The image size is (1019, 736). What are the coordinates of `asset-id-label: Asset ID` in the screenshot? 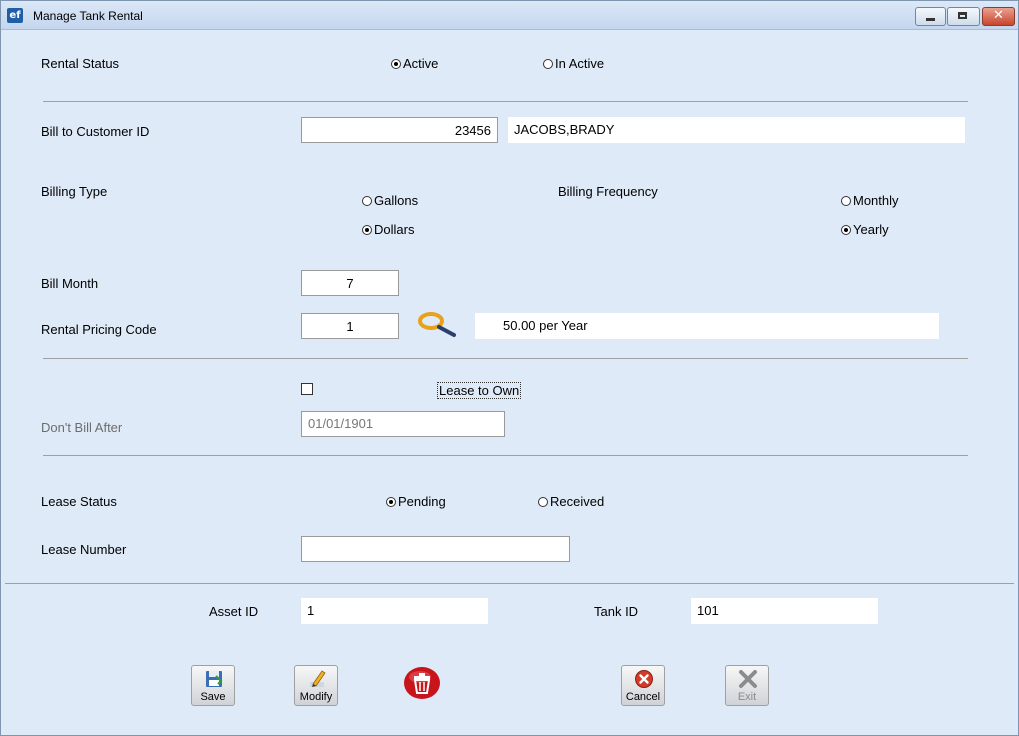 It's located at (234, 611).